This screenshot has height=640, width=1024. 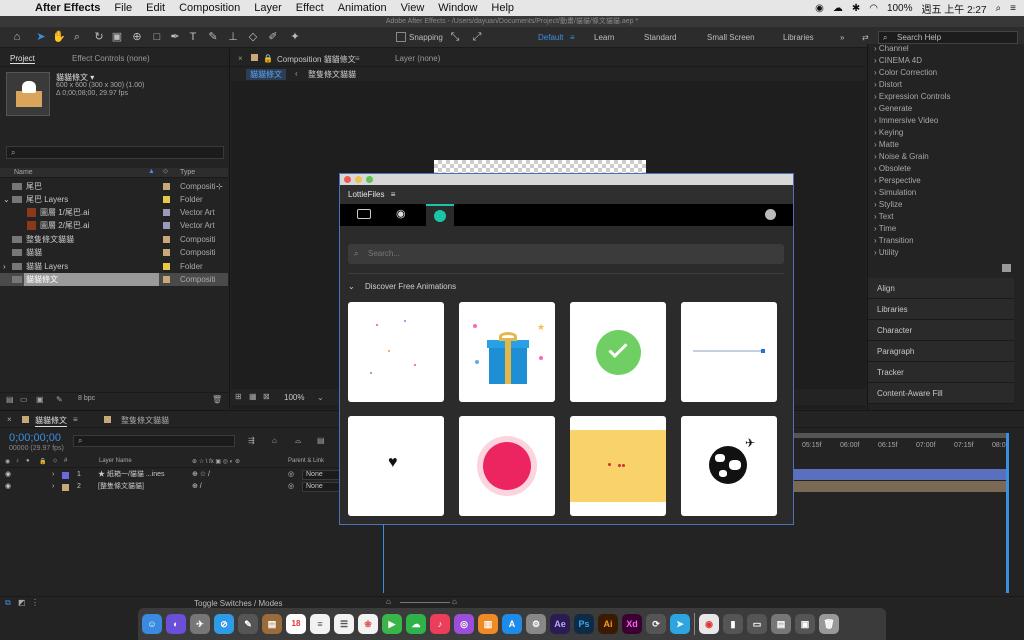 What do you see at coordinates (941, 393) in the screenshot?
I see `panel-content-aware-fill: Content-Aware Fill` at bounding box center [941, 393].